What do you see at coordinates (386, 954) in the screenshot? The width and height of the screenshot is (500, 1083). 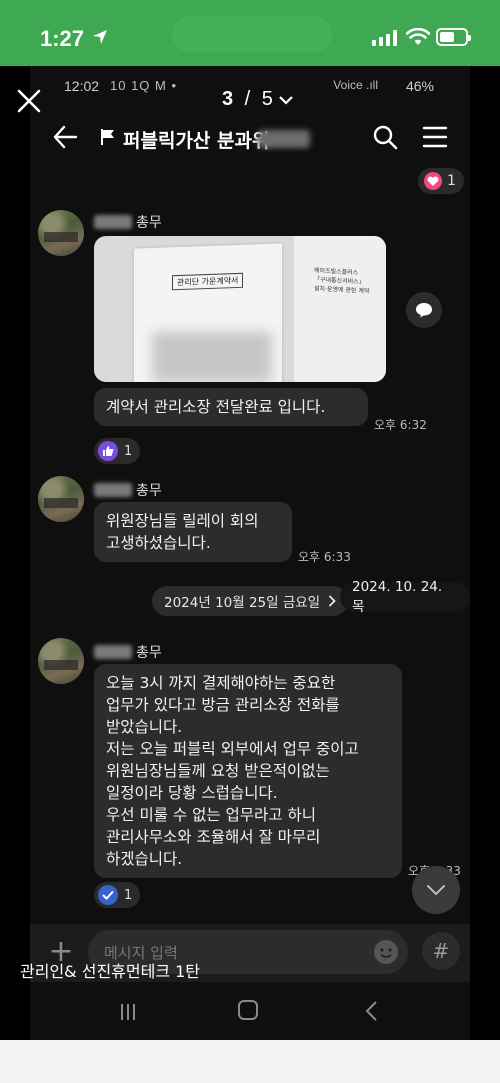 I see `emoji-icon` at bounding box center [386, 954].